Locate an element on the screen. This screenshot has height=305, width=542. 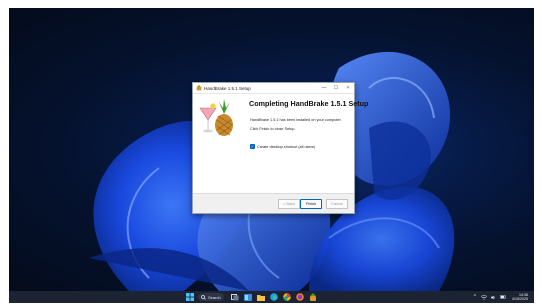
checkbox-checked-icon: ✓ is located at coordinates (252, 146).